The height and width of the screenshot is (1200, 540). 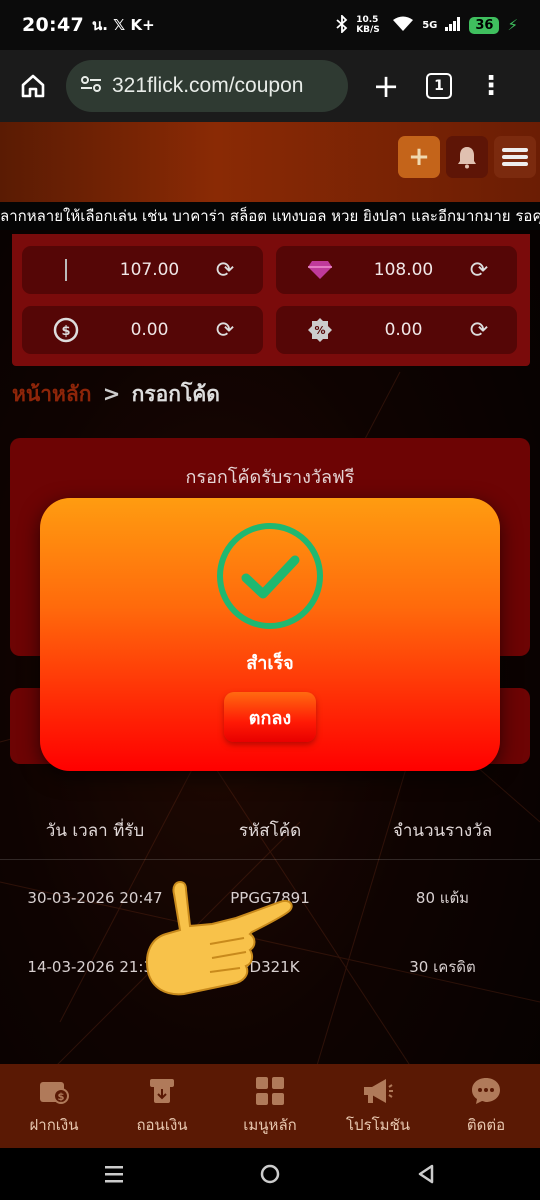 I want to click on home-icon, so click(x=33, y=86).